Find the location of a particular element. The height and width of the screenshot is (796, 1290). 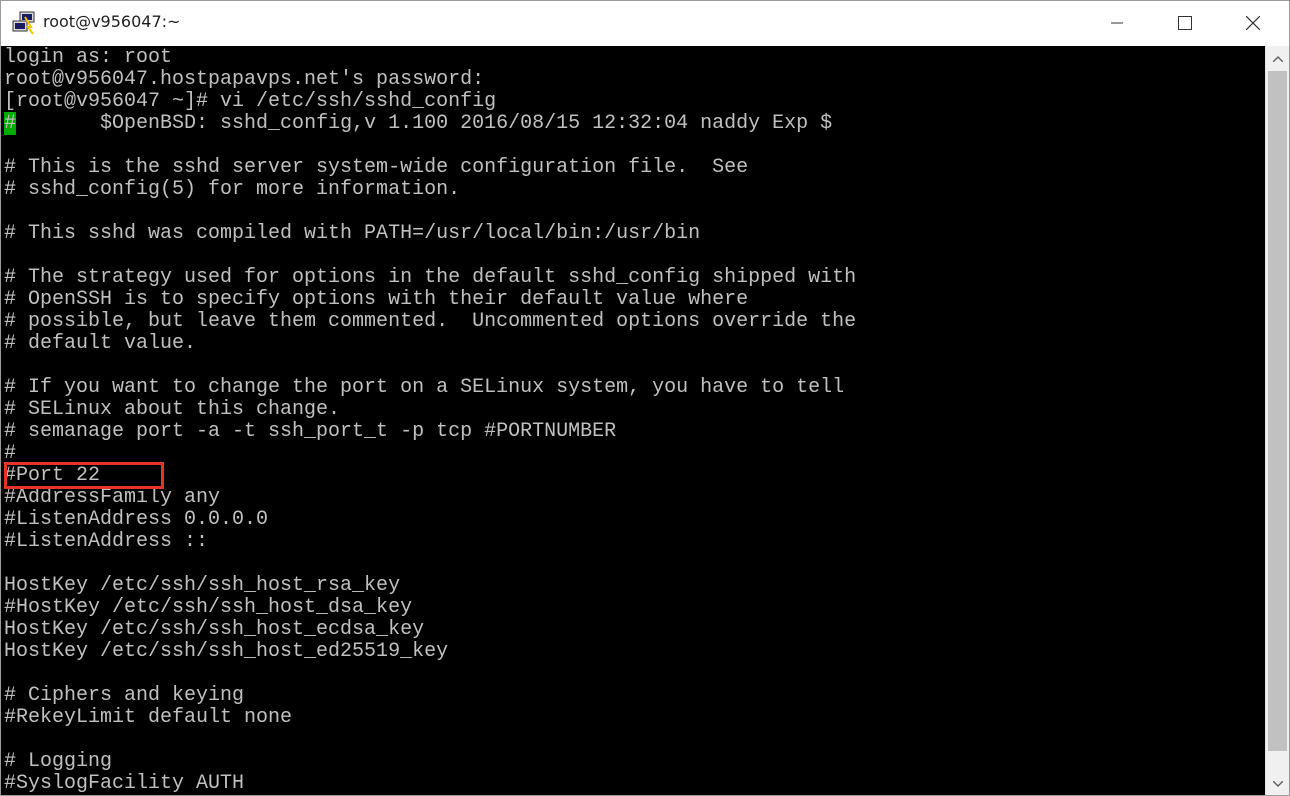

minimize-icon is located at coordinates (1117, 23).